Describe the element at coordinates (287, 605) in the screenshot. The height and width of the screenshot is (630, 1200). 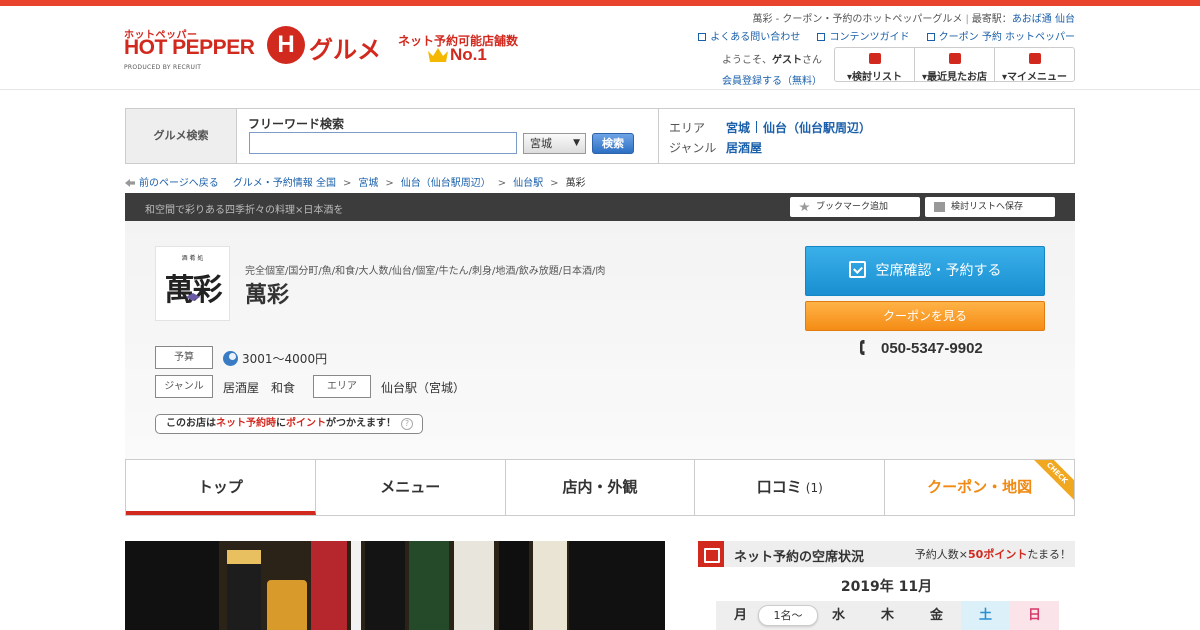
I see `photo-glass` at that location.